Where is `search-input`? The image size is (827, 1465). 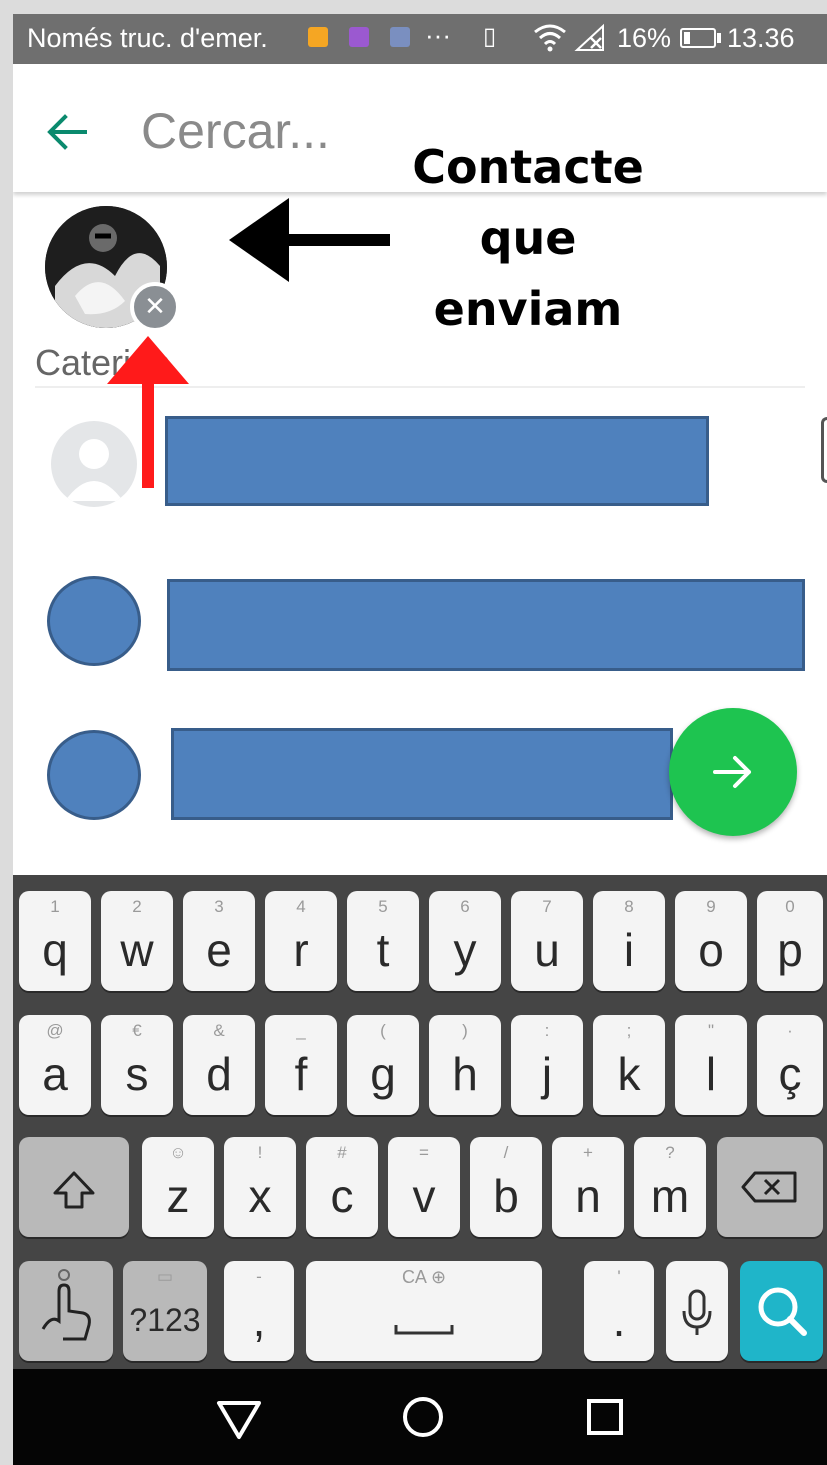
search-input is located at coordinates (271, 131).